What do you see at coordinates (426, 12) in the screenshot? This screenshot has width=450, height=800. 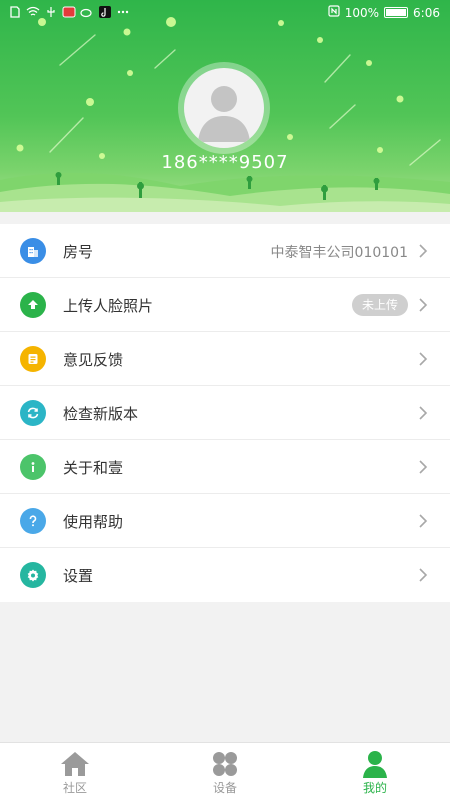 I see `clock: 6:06` at bounding box center [426, 12].